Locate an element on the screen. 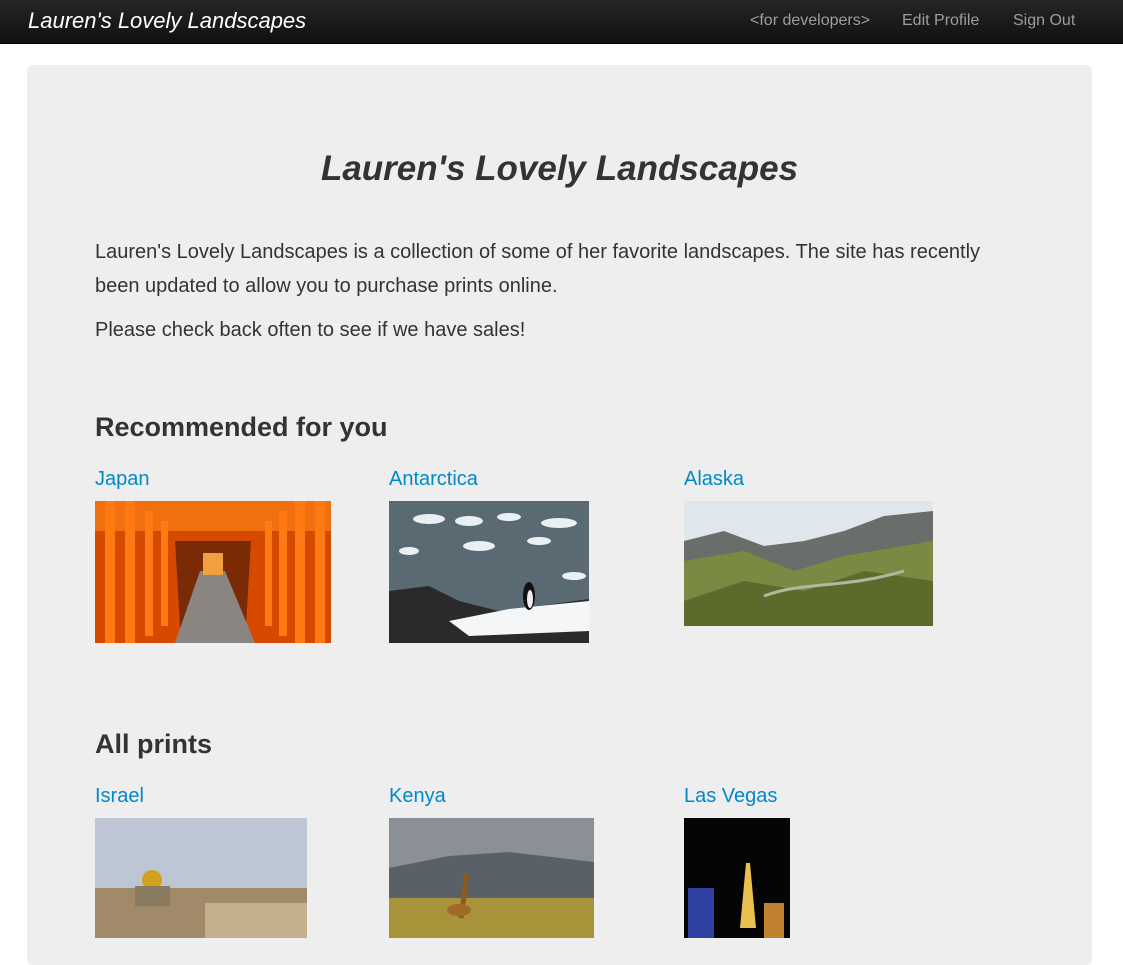 The image size is (1123, 965). print-link-japan: Japan is located at coordinates (213, 479).